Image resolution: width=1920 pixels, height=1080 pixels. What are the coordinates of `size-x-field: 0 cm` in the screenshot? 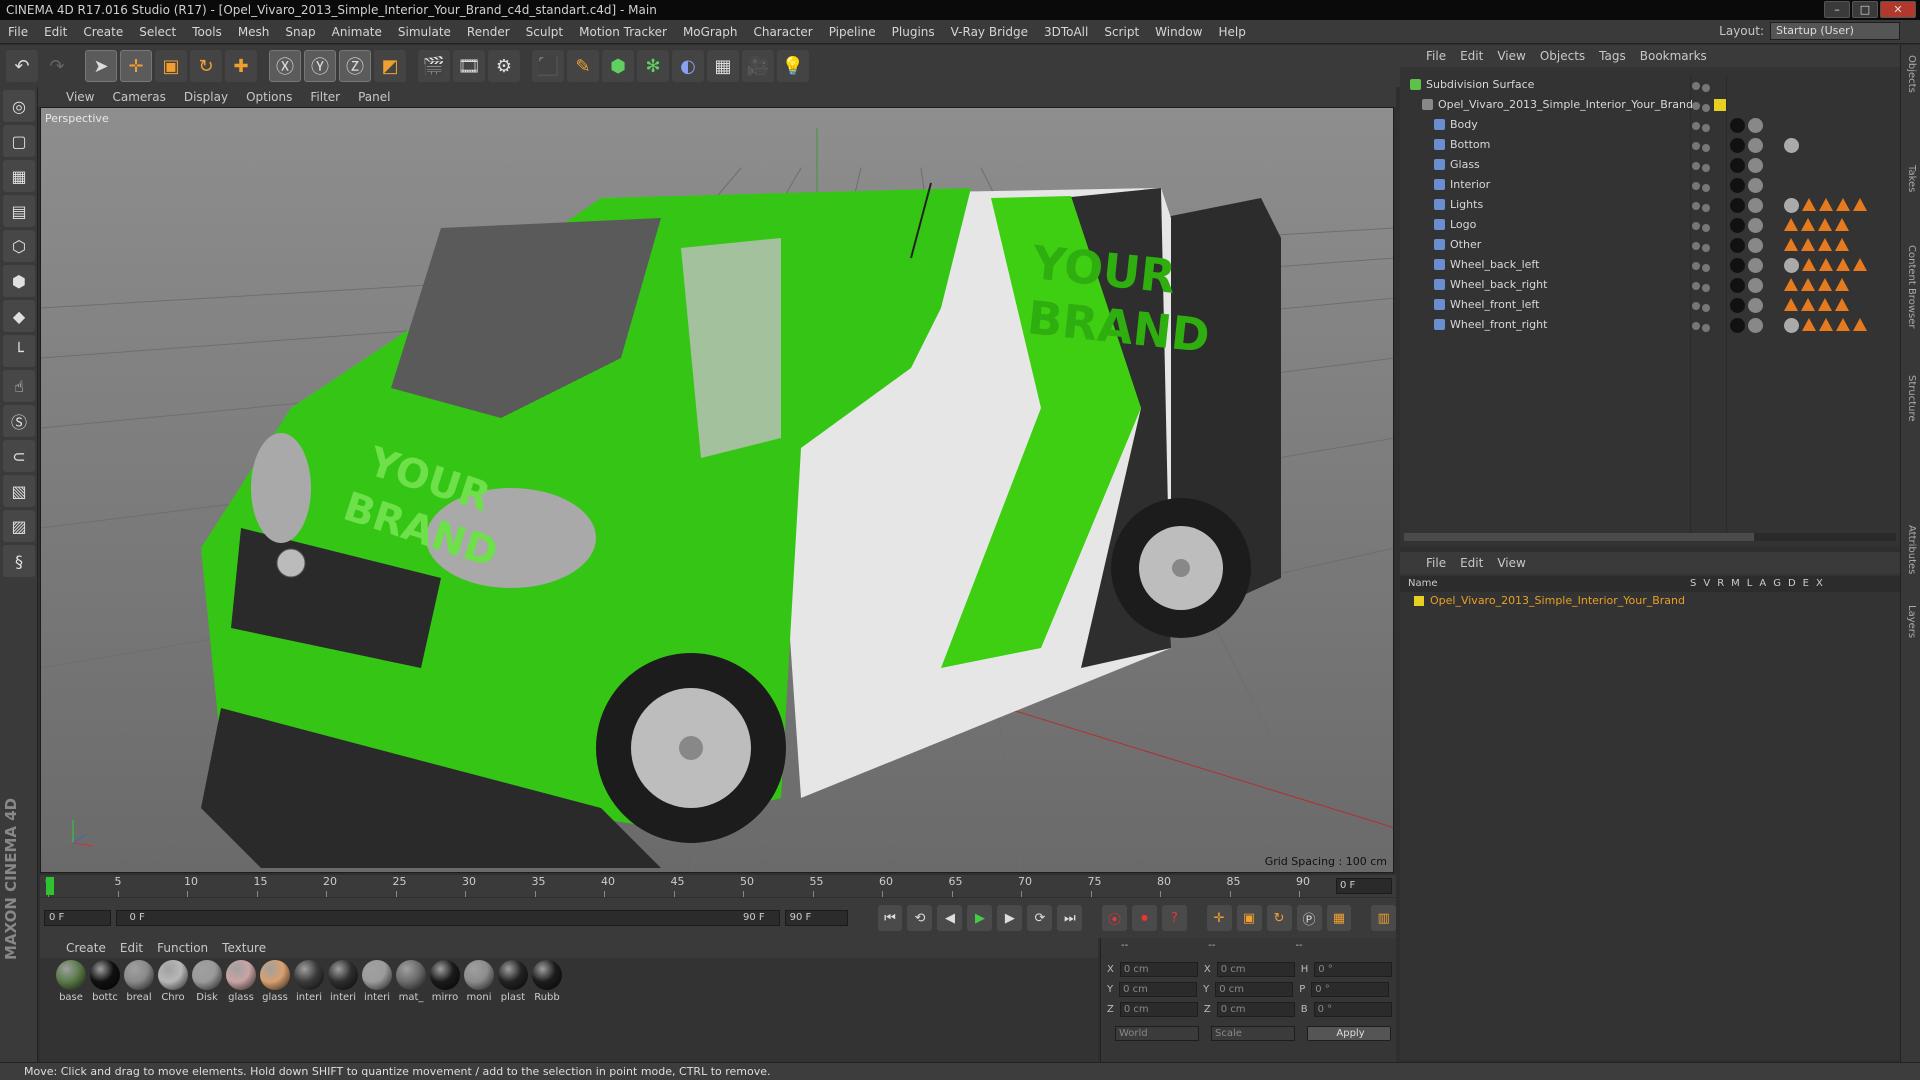 It's located at (1255, 969).